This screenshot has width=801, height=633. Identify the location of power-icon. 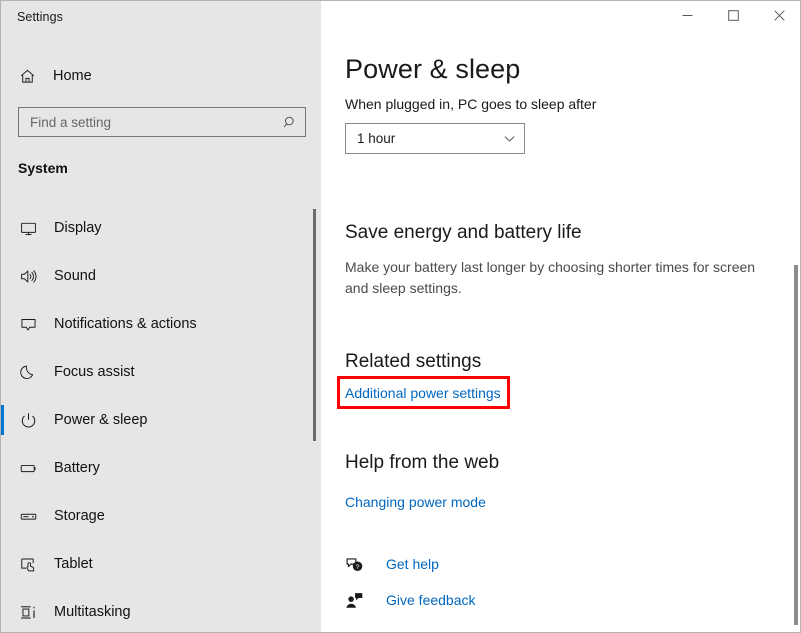
(28, 420).